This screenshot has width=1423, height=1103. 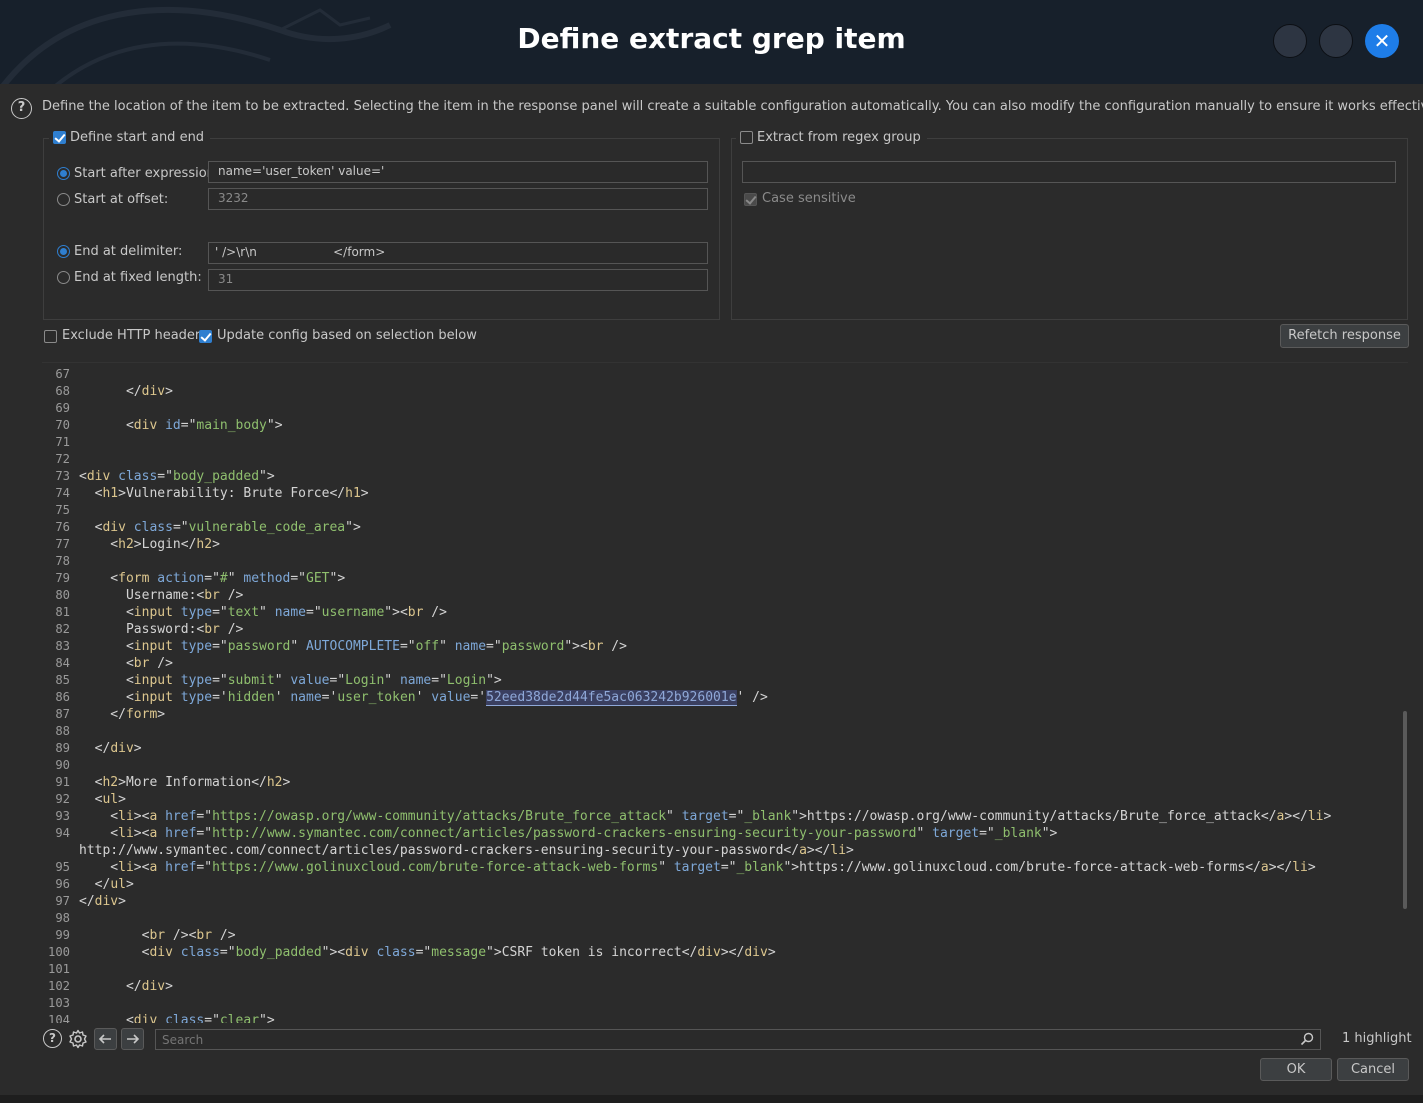 I want to click on line-number: 70, so click(x=62, y=425).